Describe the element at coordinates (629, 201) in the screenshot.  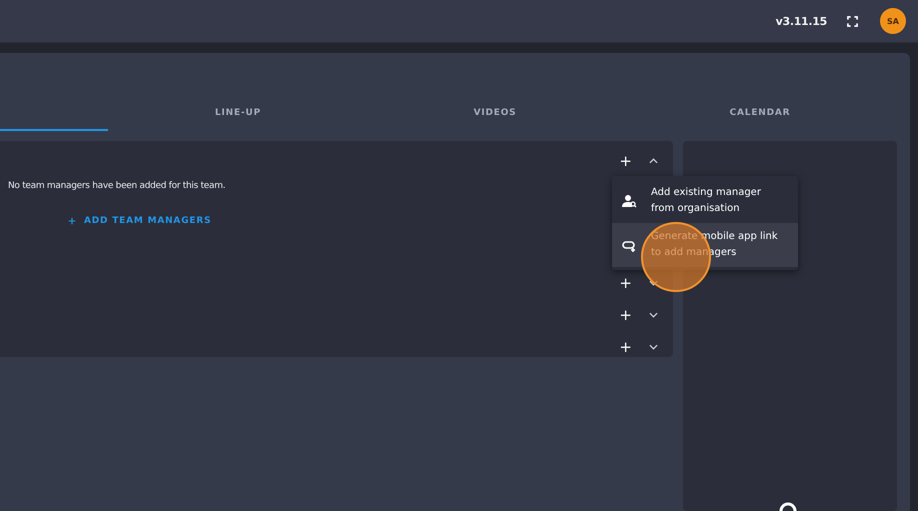
I see `person-search-icon` at that location.